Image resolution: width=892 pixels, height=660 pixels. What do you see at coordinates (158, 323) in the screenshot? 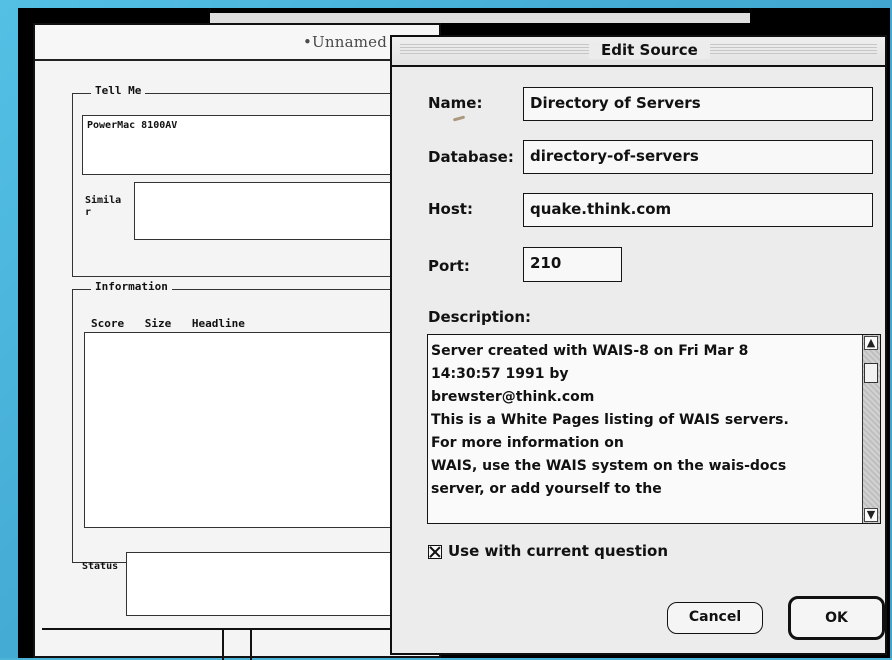
I see `column-size: Size` at bounding box center [158, 323].